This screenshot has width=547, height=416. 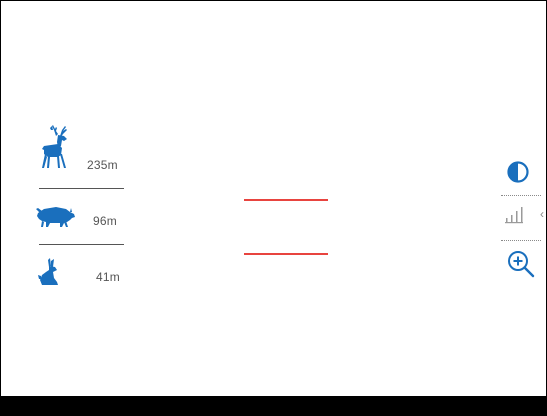 What do you see at coordinates (55, 217) in the screenshot?
I see `boar-icon` at bounding box center [55, 217].